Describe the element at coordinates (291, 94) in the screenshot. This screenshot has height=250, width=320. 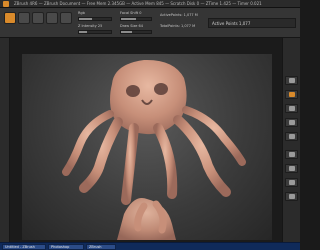
I see `scroll-icon` at that location.